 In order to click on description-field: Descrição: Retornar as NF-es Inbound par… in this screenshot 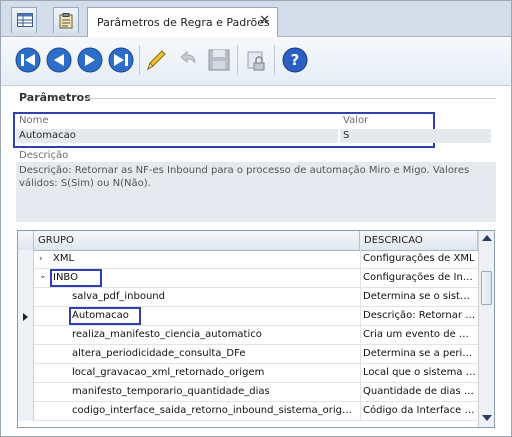, I will do `click(256, 192)`.